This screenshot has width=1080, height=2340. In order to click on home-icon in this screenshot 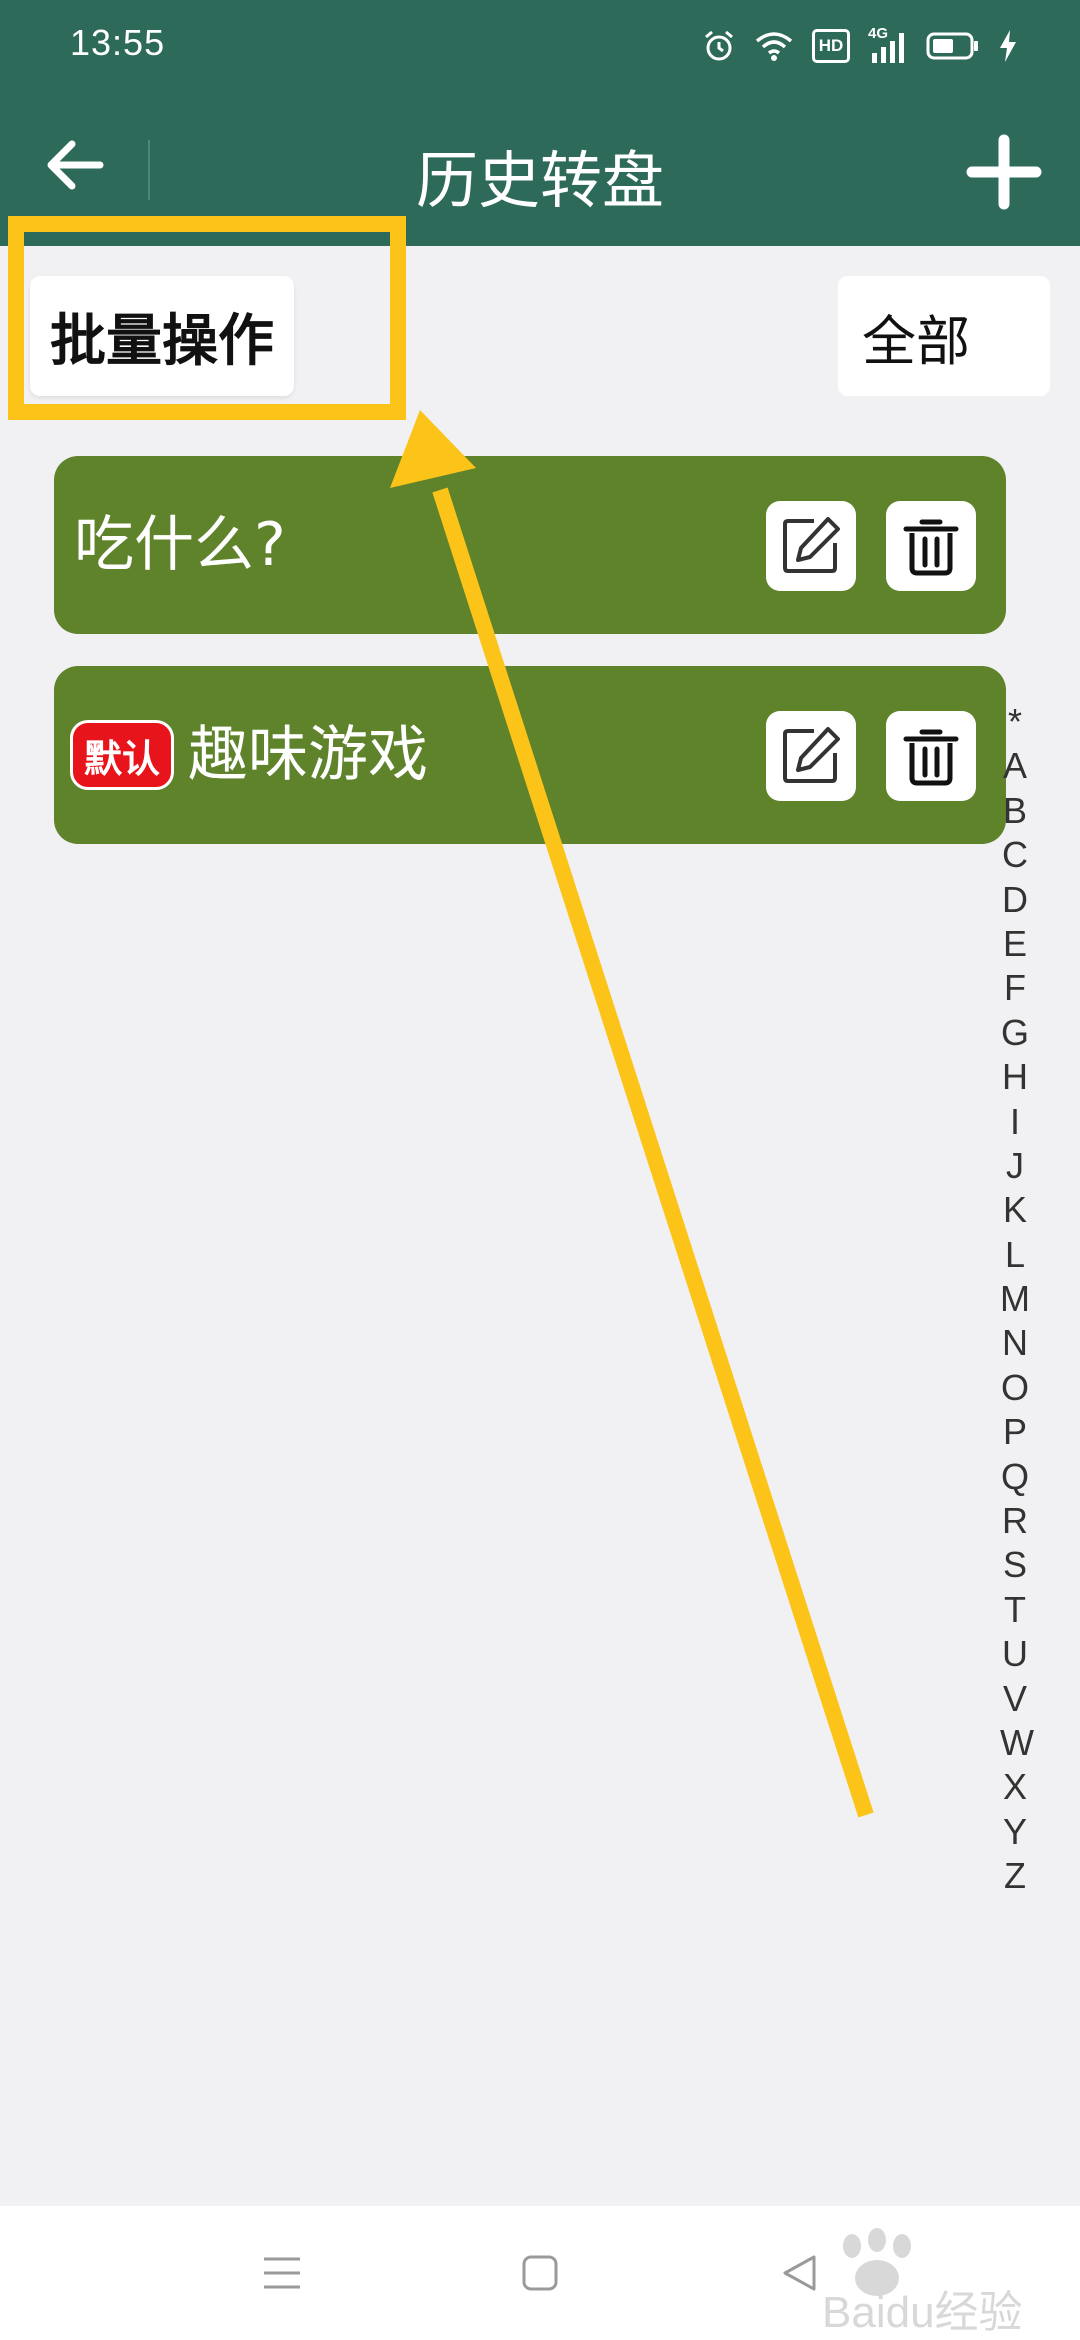, I will do `click(540, 2273)`.